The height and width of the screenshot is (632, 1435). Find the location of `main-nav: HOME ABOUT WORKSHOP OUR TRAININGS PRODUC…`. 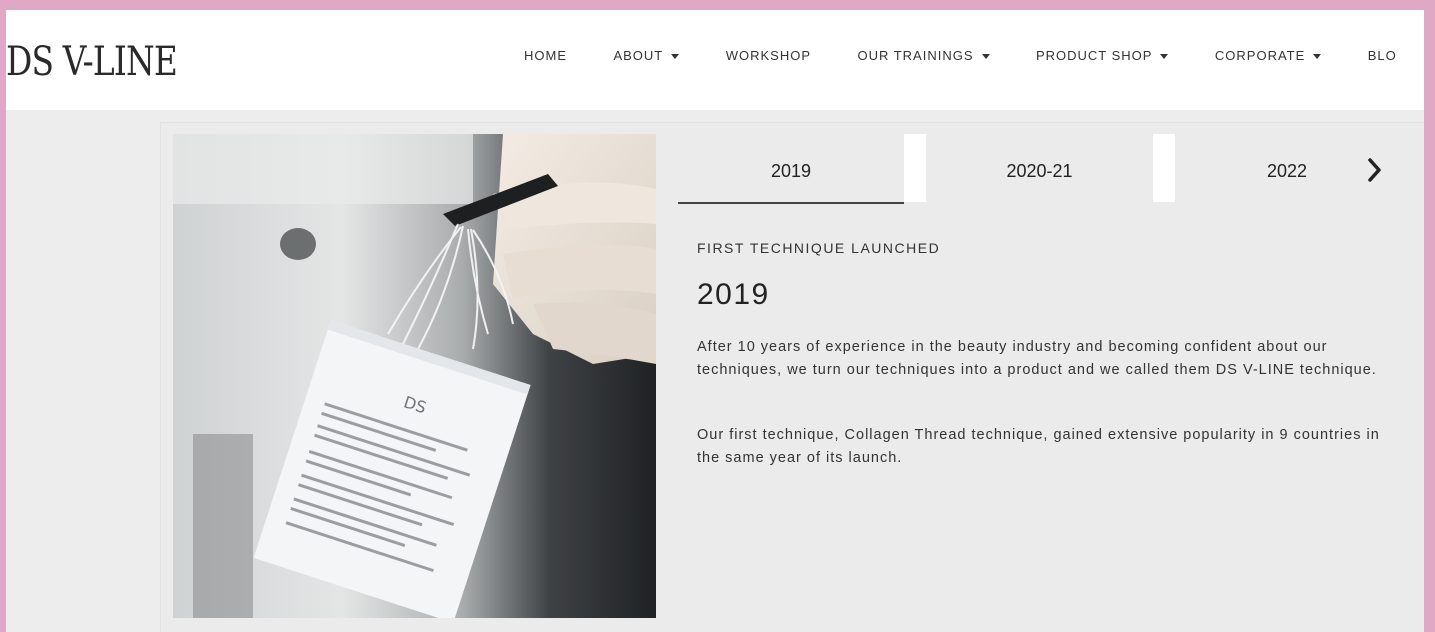

main-nav: HOME ABOUT WORKSHOP OUR TRAININGS PRODUC… is located at coordinates (974, 56).